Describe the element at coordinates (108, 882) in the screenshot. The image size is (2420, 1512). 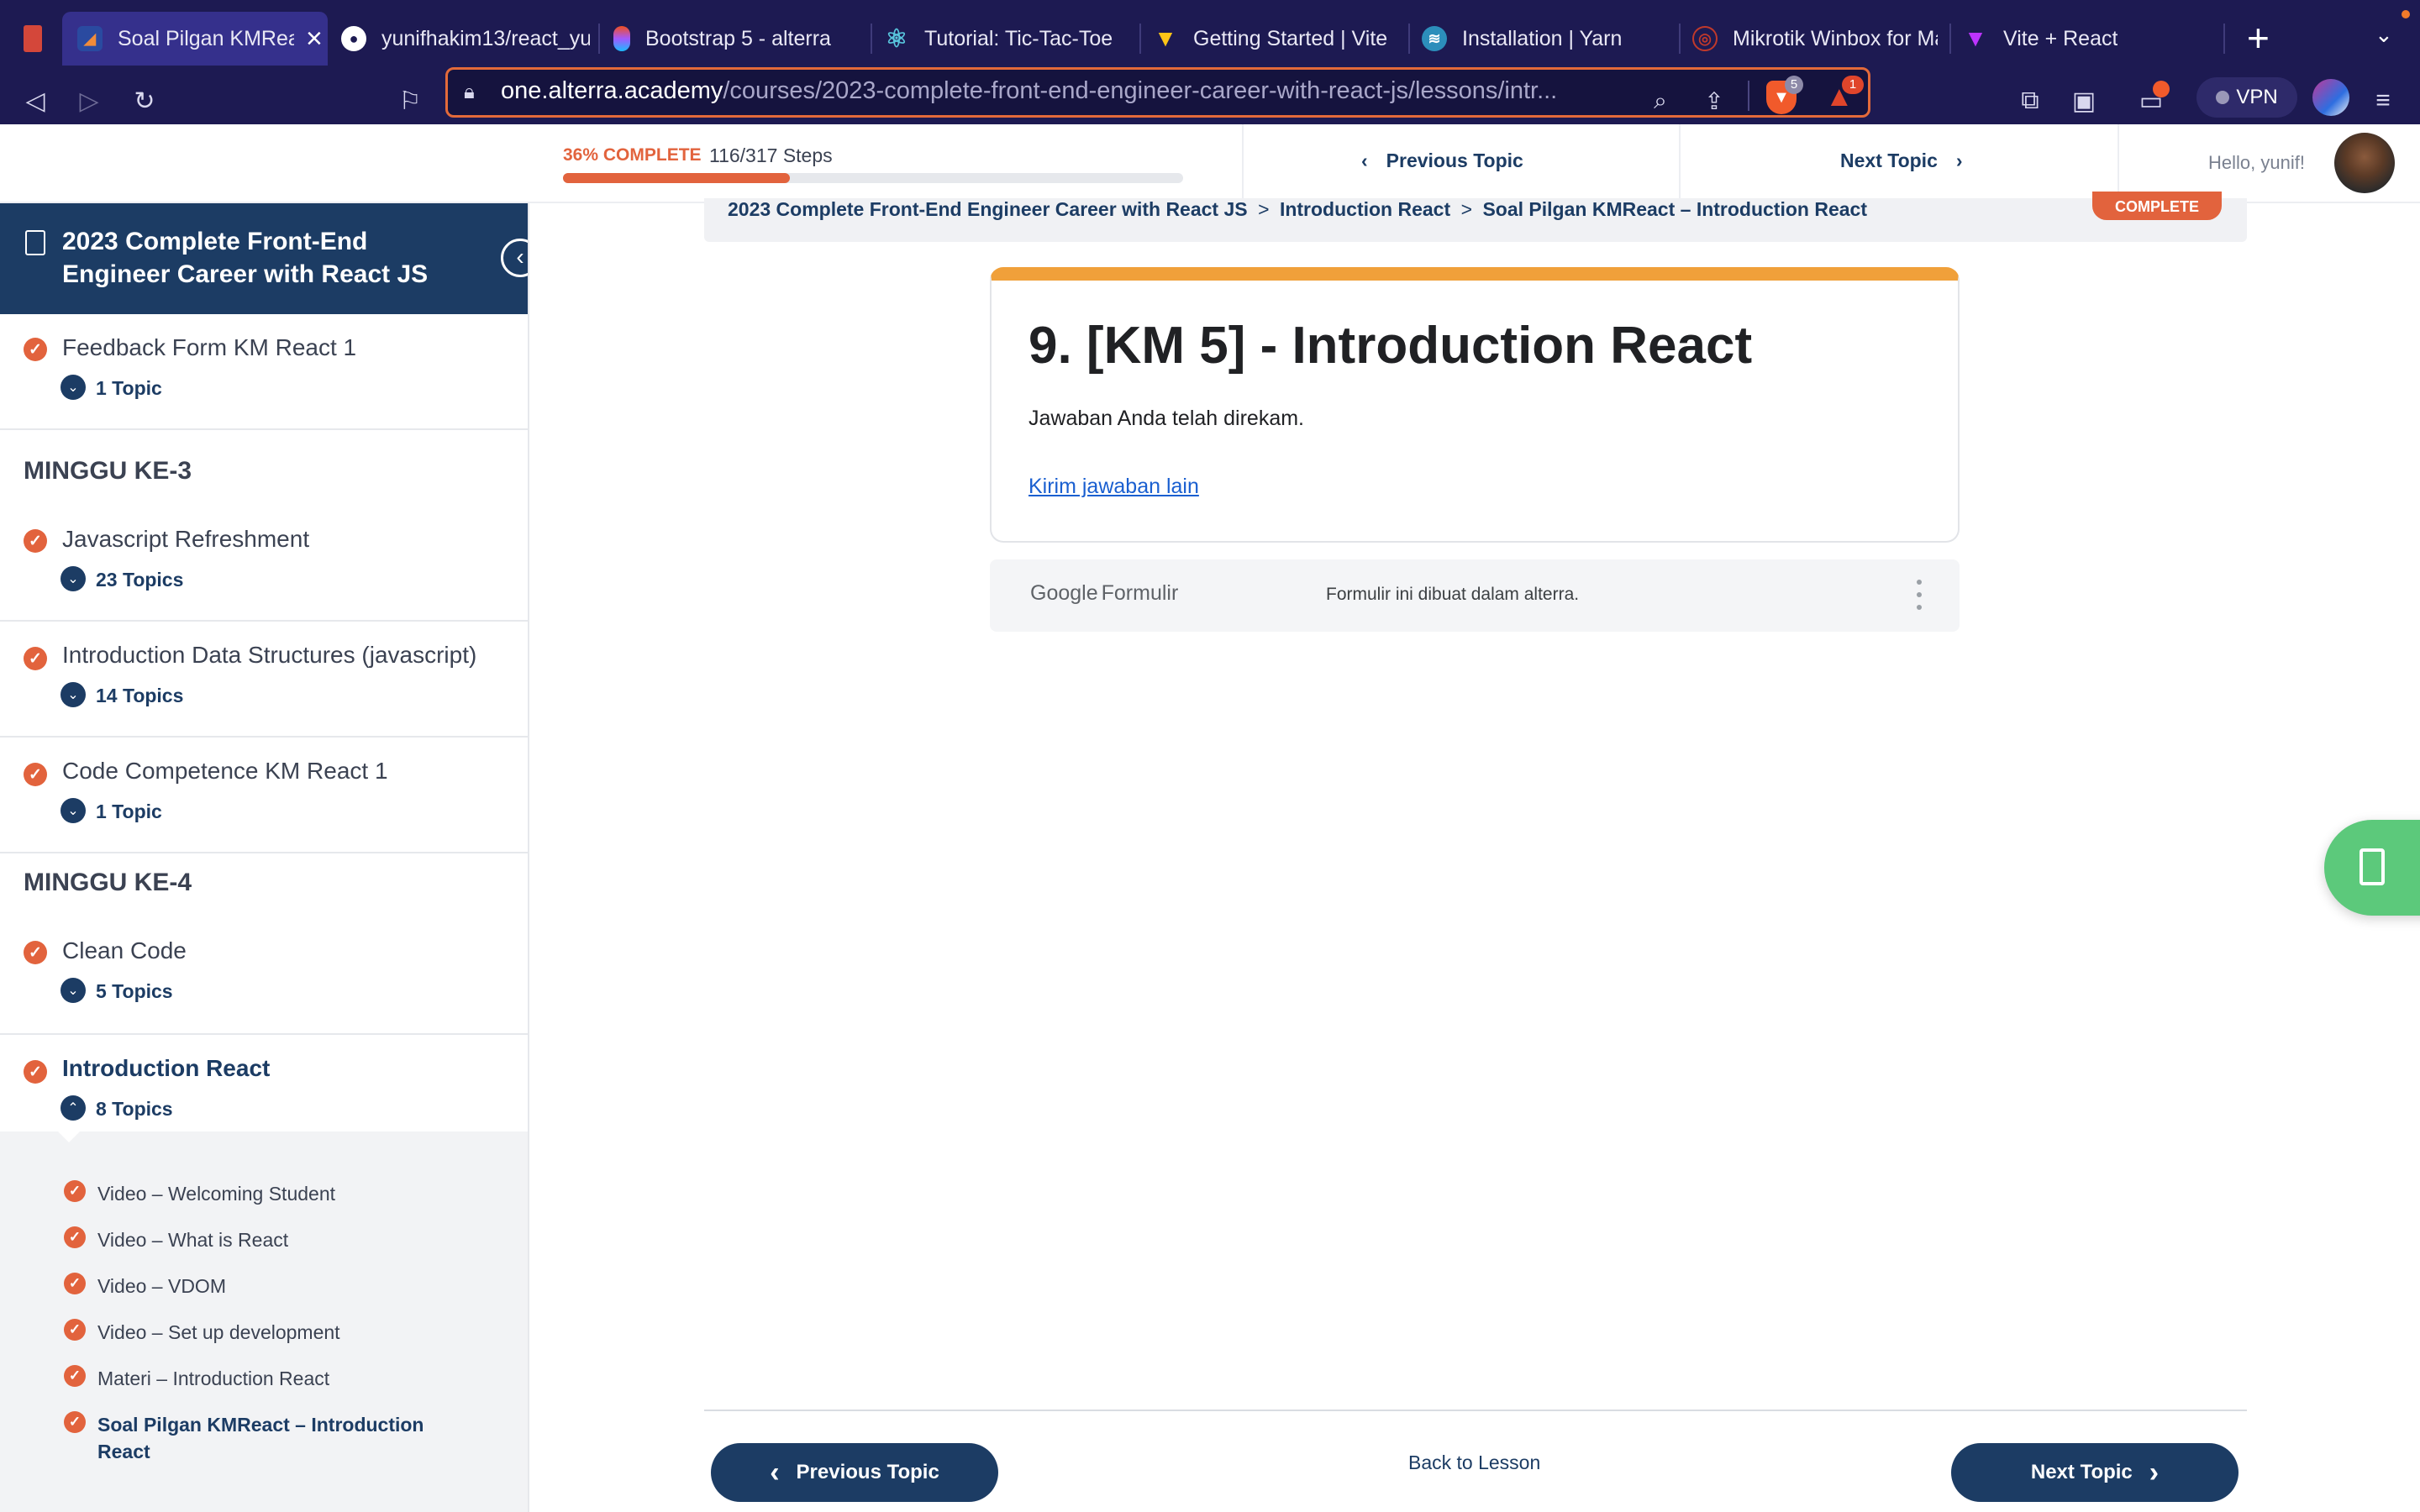
I see `week-heading: MINGGU KE-4` at that location.